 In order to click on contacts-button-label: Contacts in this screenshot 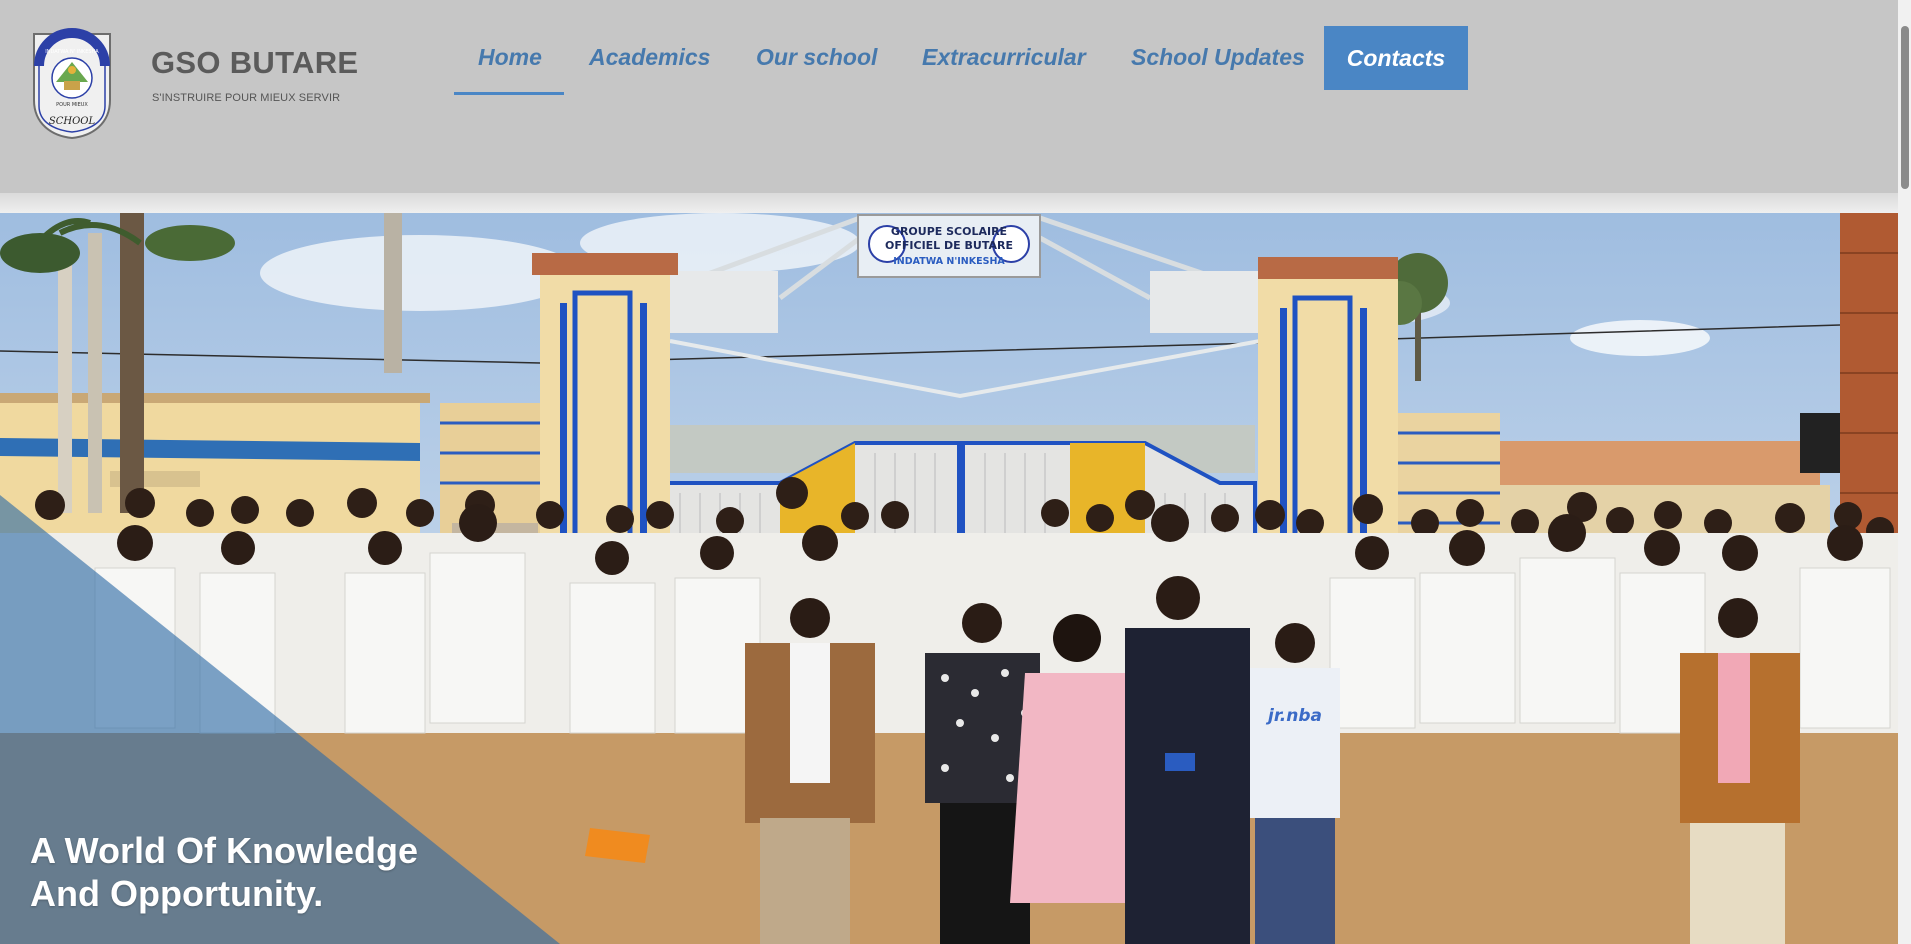, I will do `click(1396, 58)`.